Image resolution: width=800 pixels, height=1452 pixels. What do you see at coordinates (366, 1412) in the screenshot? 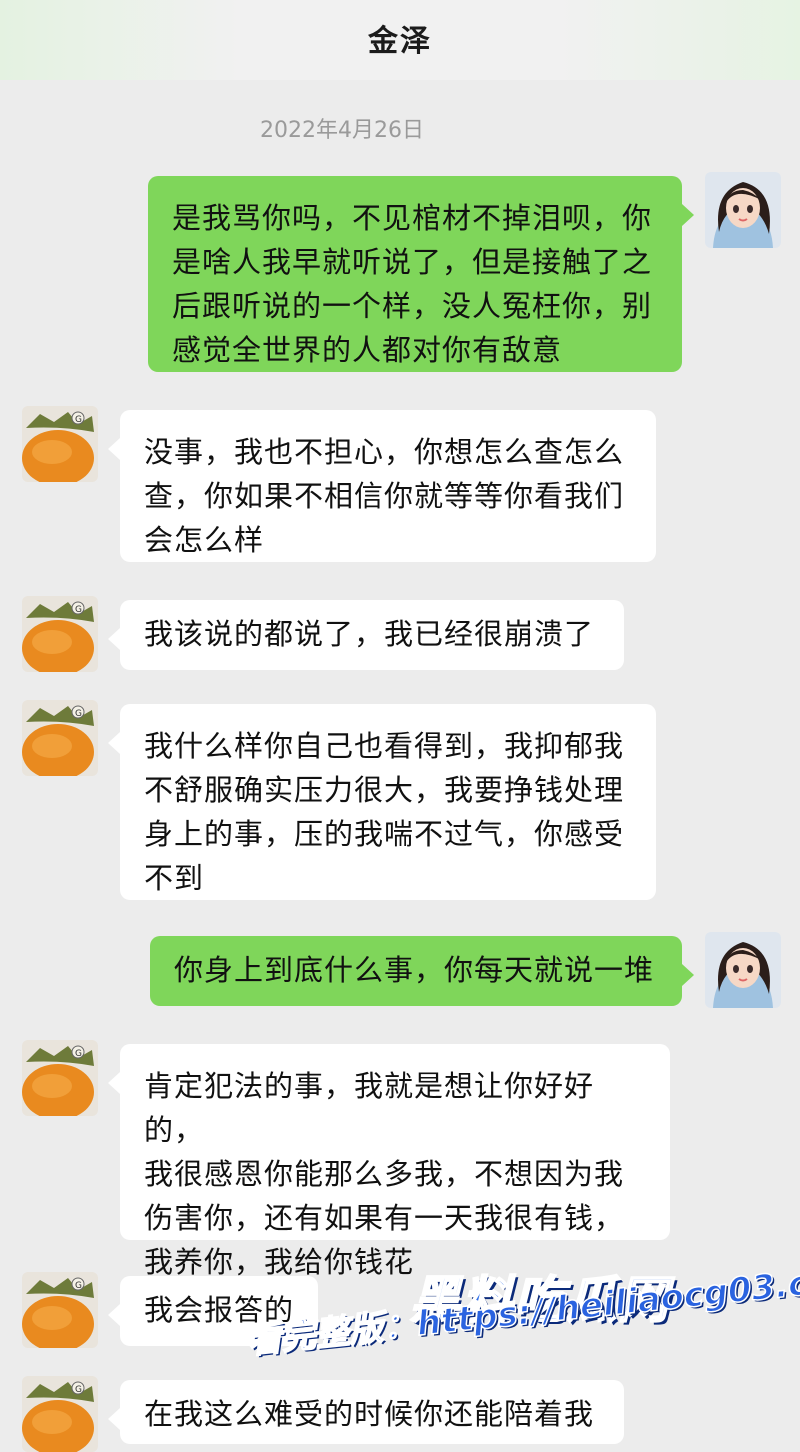
I see `message-bubble-incoming: 在我这么难受的时候你还能陪着我` at bounding box center [366, 1412].